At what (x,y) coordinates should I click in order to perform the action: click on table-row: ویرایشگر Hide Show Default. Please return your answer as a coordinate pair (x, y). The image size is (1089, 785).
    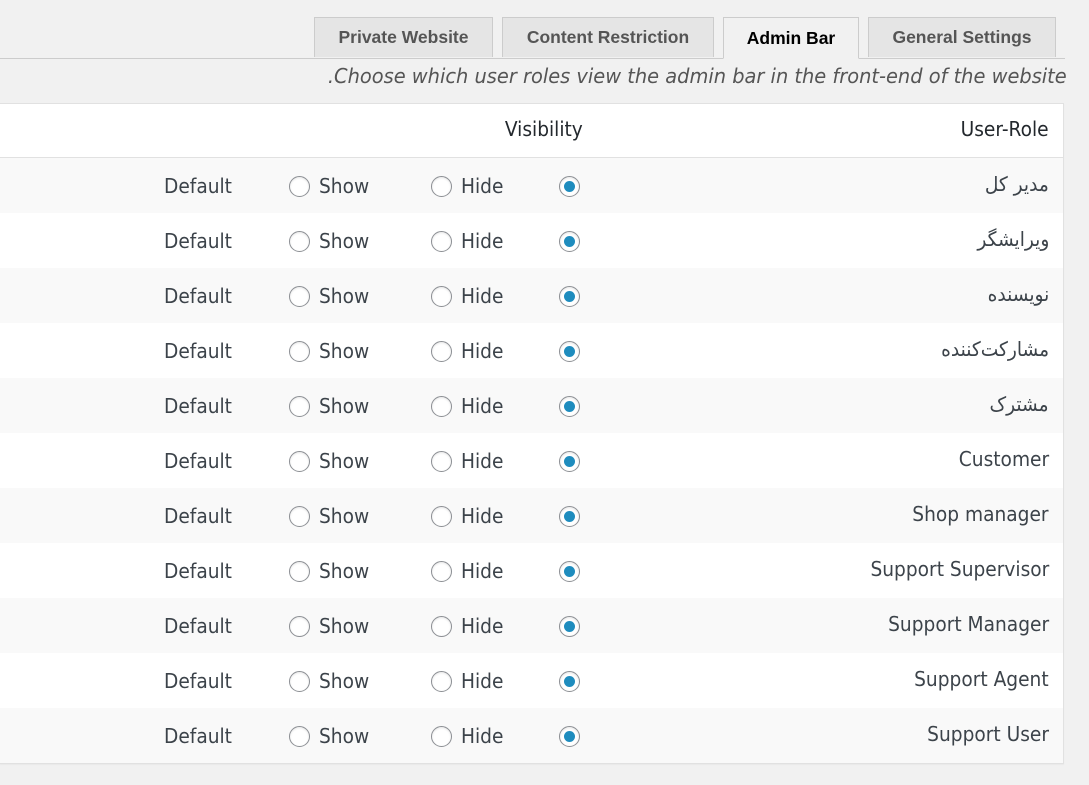
    Looking at the image, I should click on (531, 240).